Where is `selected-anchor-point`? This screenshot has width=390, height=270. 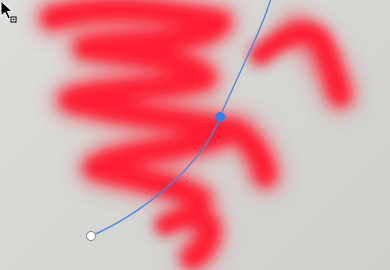 selected-anchor-point is located at coordinates (220, 117).